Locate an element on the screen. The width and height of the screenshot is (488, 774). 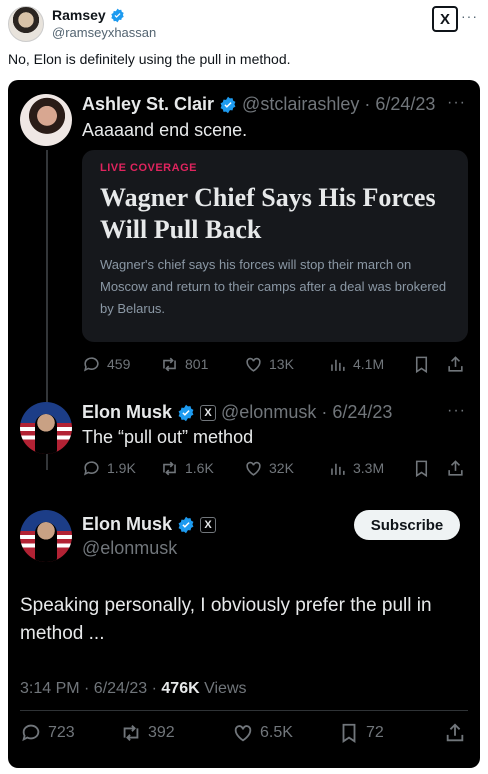
repost-count: 392 is located at coordinates (161, 732).